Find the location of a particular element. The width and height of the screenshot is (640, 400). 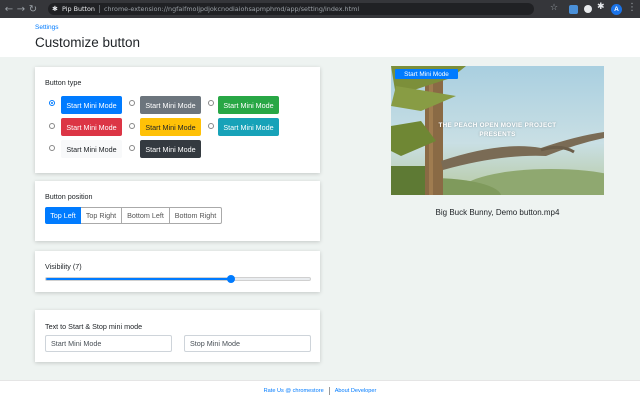

visibility-slider is located at coordinates (178, 279).